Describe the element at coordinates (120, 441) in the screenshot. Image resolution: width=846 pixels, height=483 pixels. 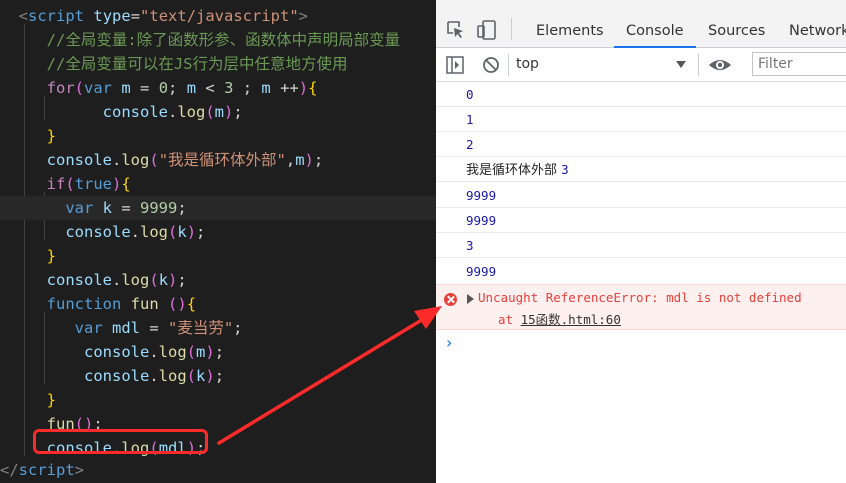
I see `annotation-highlight-box` at that location.